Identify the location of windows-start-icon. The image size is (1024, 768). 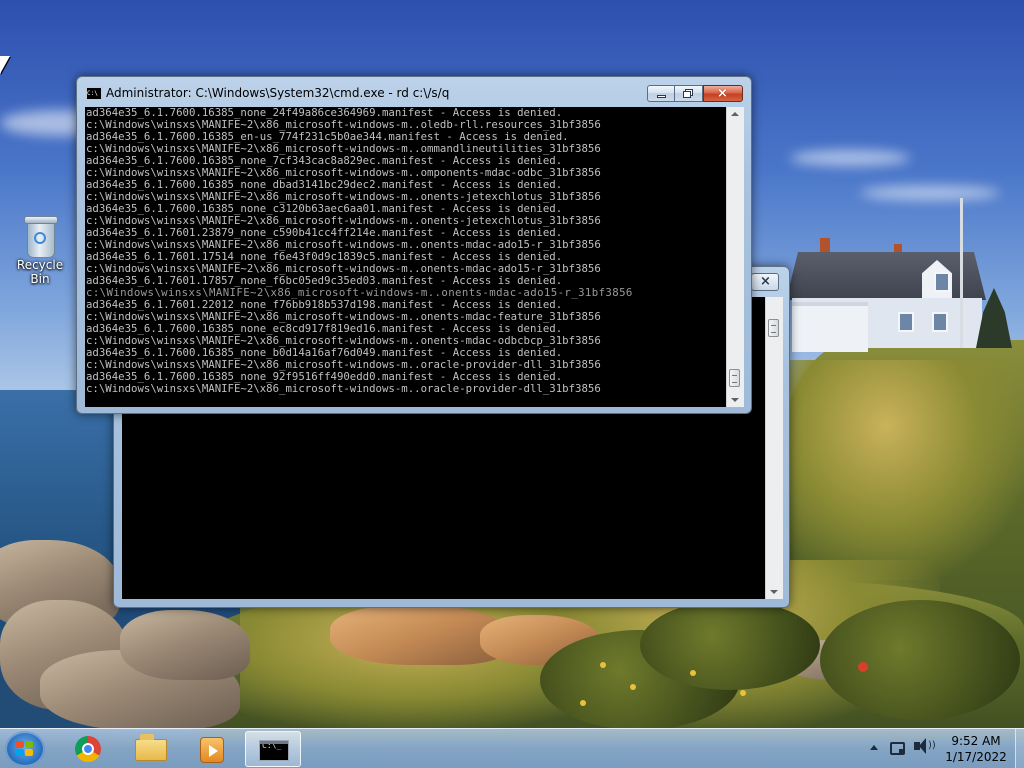
(25, 749).